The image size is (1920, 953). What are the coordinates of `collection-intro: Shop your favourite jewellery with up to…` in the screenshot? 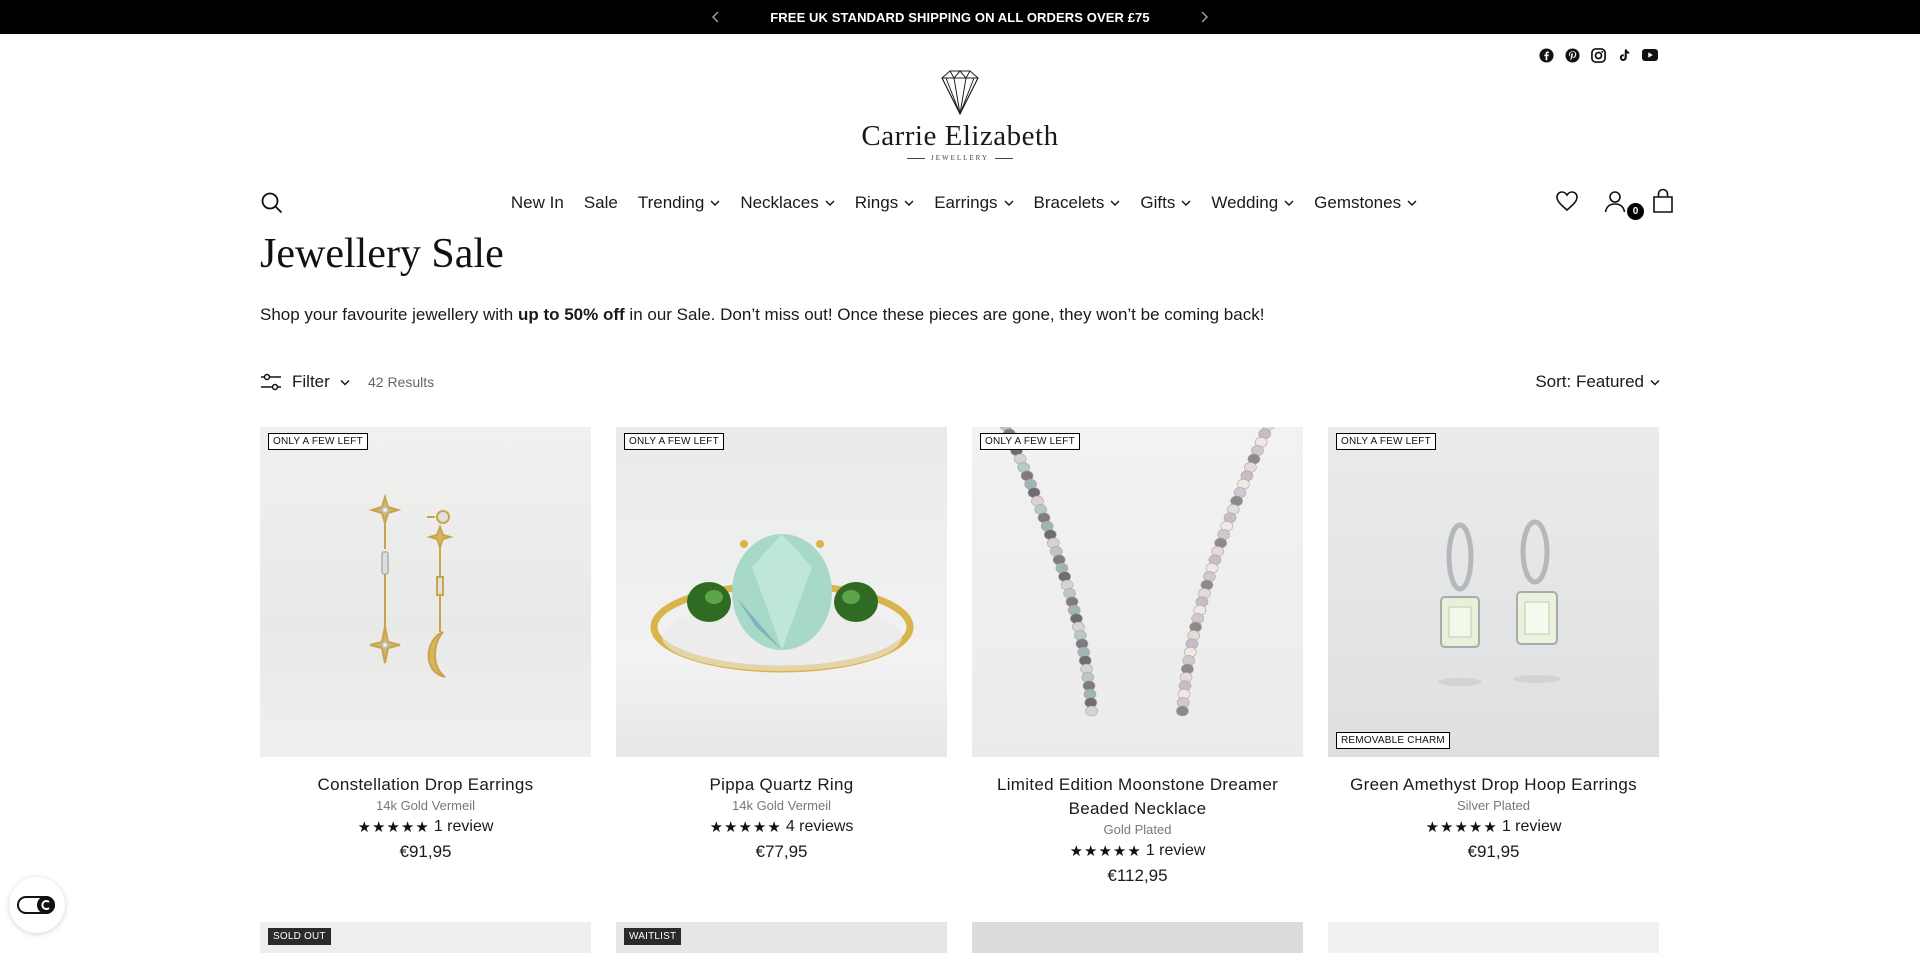 It's located at (762, 315).